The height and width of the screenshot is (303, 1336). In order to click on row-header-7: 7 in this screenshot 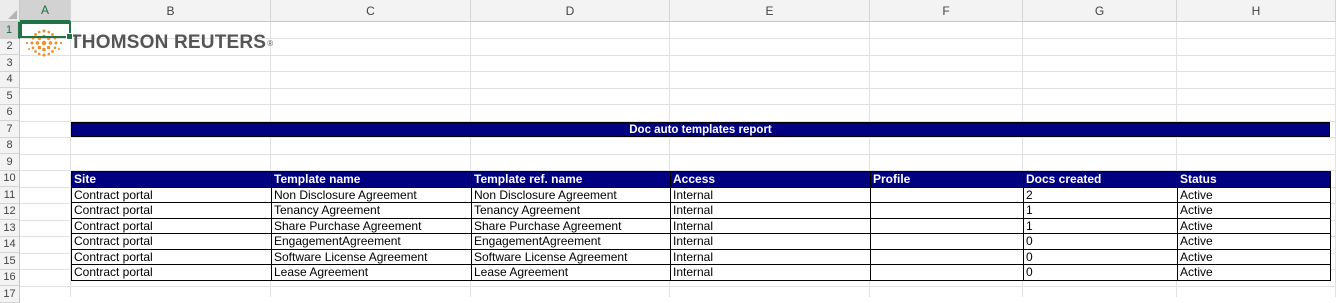, I will do `click(10, 129)`.